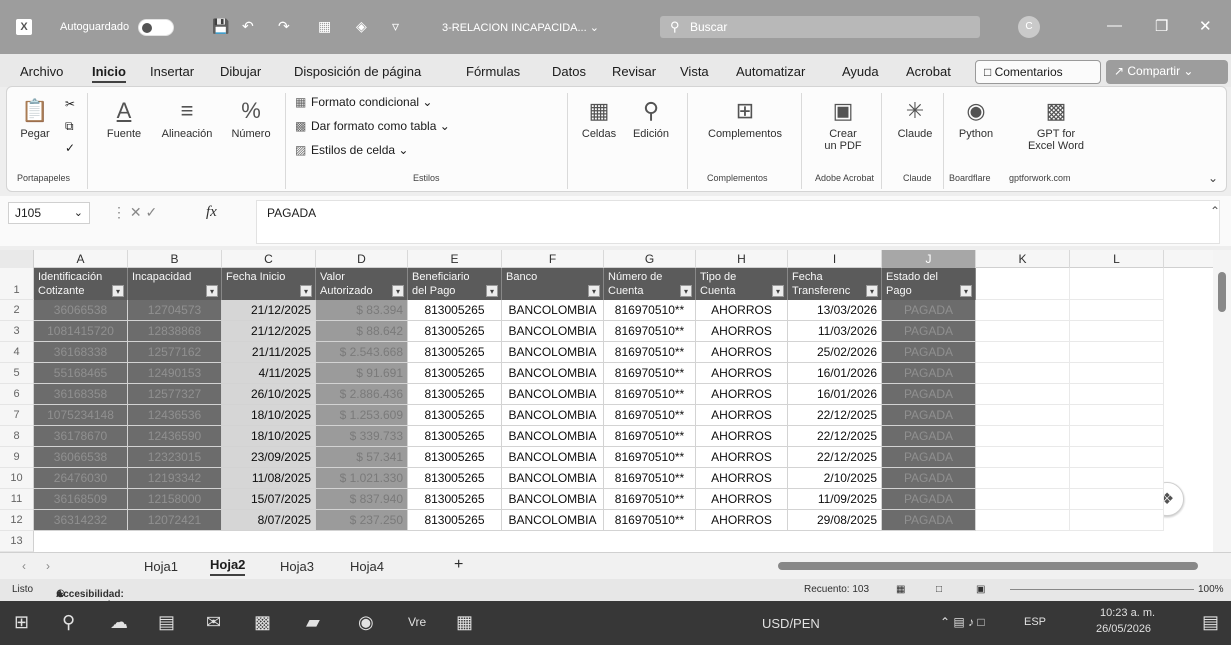 The width and height of the screenshot is (1231, 645). Describe the element at coordinates (48, 566) in the screenshot. I see `next-sheet-icon: ›` at that location.